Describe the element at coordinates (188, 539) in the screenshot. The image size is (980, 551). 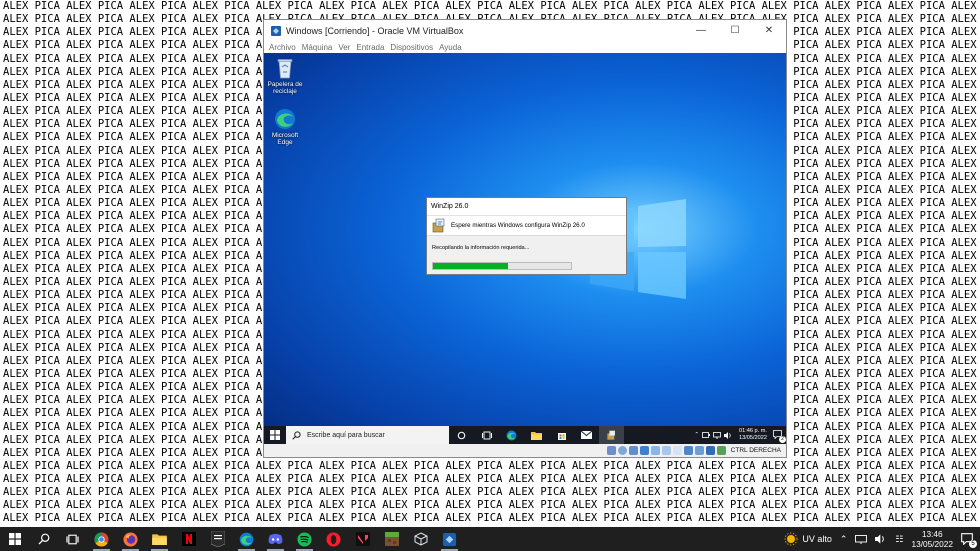
I see `host-netflix-button` at that location.